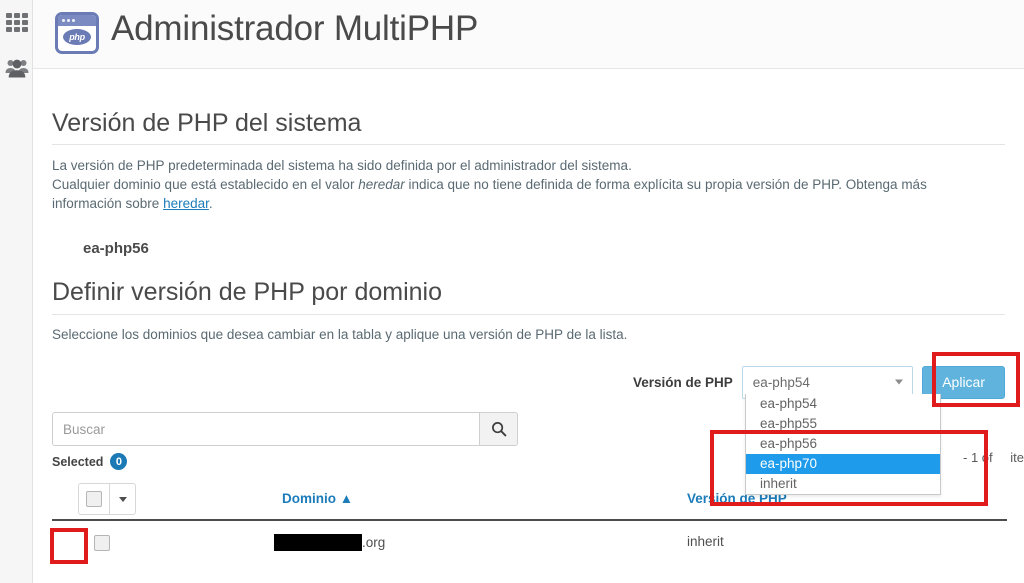 This screenshot has width=1024, height=583. What do you see at coordinates (186, 203) in the screenshot?
I see `inherit-help-link: heredar` at bounding box center [186, 203].